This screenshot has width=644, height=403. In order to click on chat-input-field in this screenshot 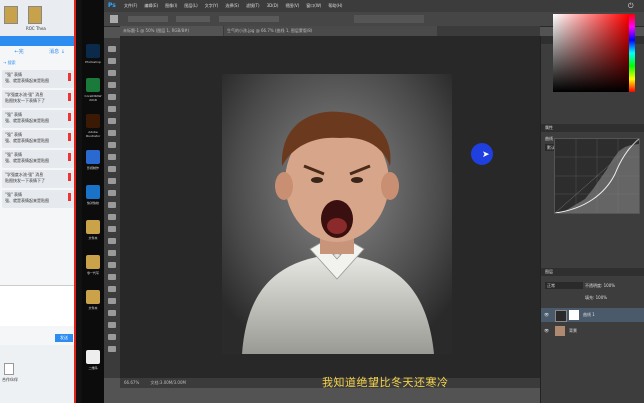, I will do `click(38, 305)`.